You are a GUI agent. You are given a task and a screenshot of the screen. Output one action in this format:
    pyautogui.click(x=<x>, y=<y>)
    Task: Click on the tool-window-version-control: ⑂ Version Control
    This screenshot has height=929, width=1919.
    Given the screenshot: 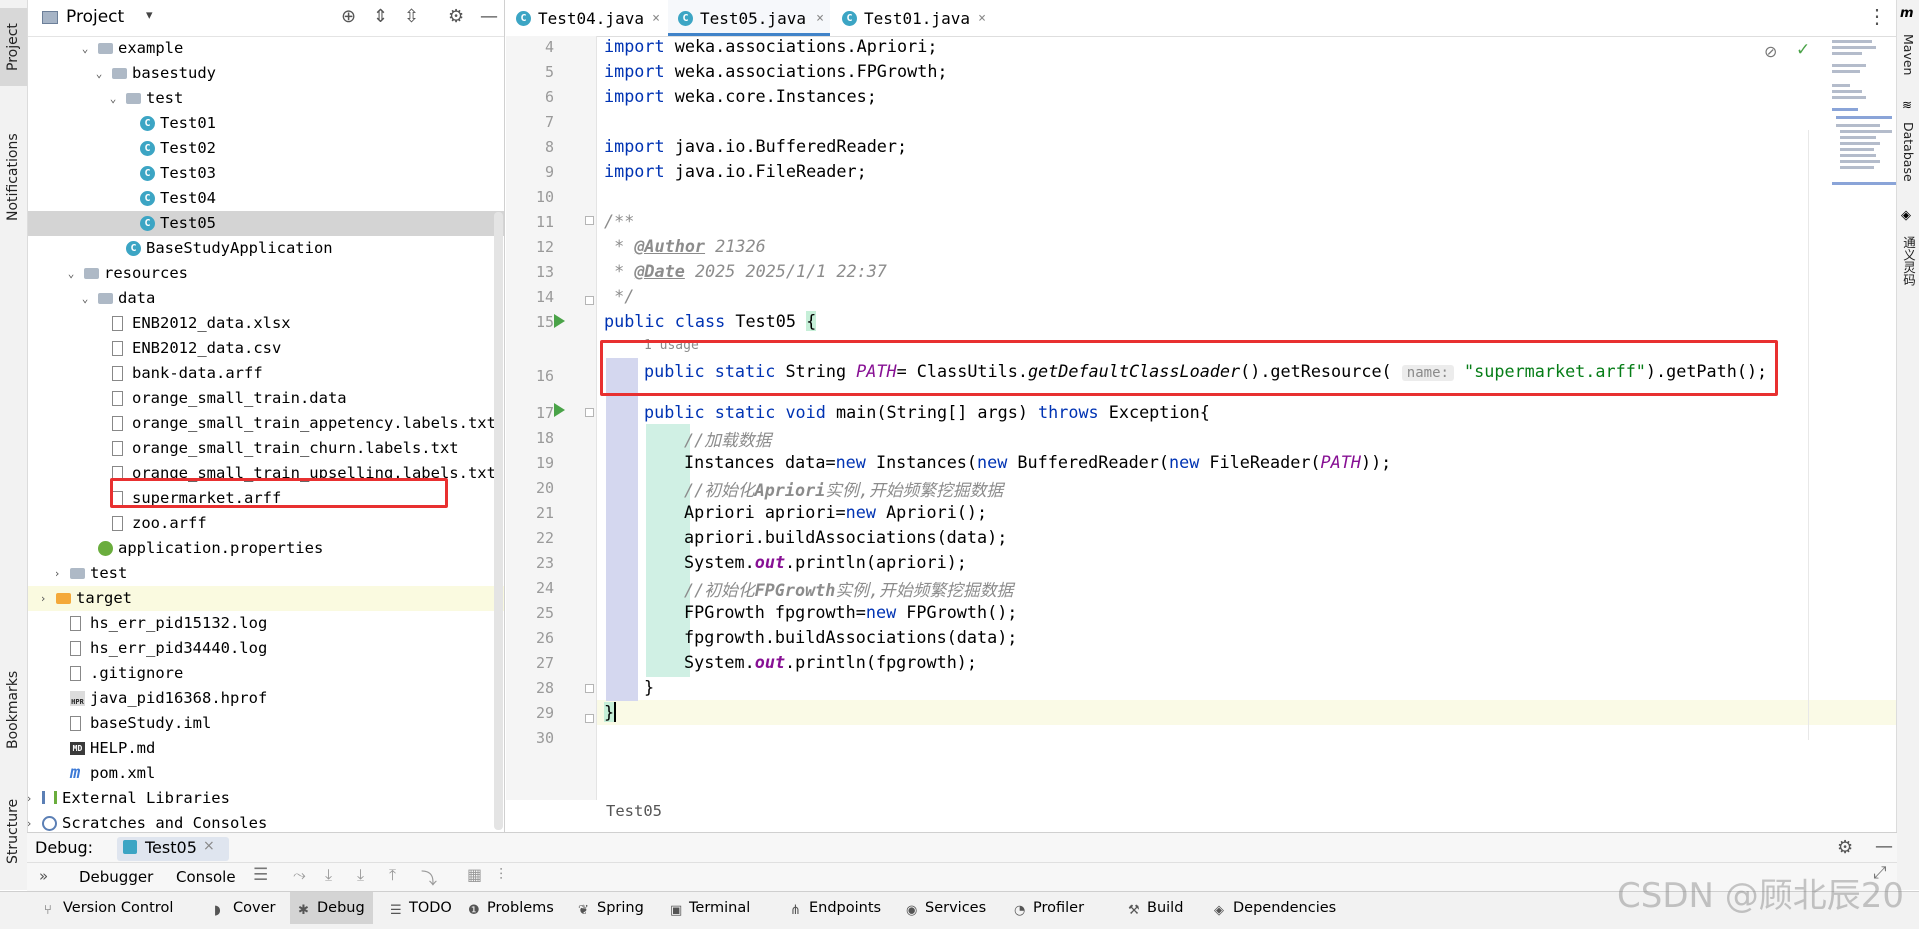 What is the action you would take?
    pyautogui.click(x=108, y=909)
    